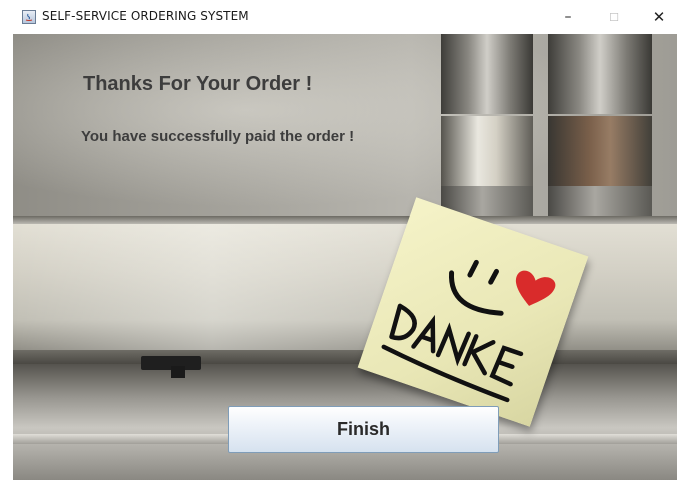 The image size is (686, 481). I want to click on window-title: SELF-SERVICE ORDERING SYSTEM, so click(145, 16).